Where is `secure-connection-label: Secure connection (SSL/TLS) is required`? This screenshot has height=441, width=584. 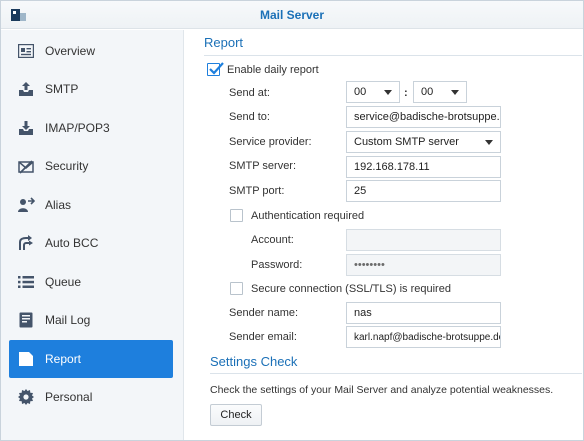
secure-connection-label: Secure connection (SSL/TLS) is required is located at coordinates (351, 289).